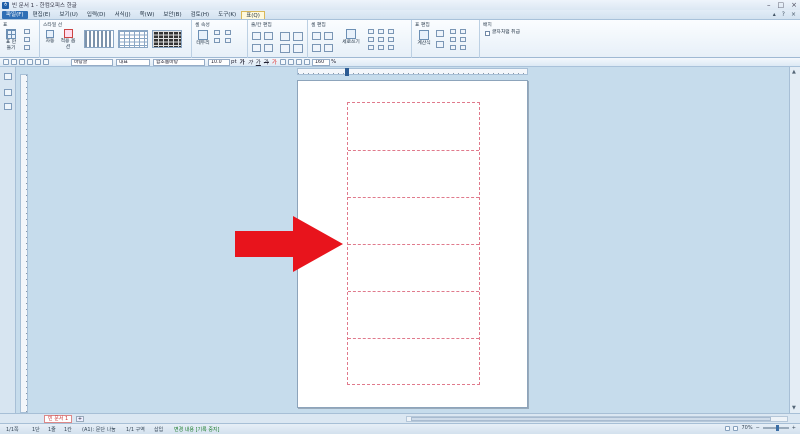 This screenshot has width=800, height=434. Describe the element at coordinates (253, 14) in the screenshot. I see `menu-table: 표(Q)` at that location.